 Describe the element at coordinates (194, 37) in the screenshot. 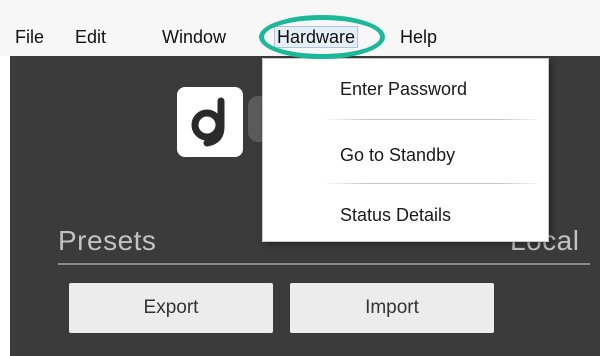

I see `menu-window: Window` at that location.